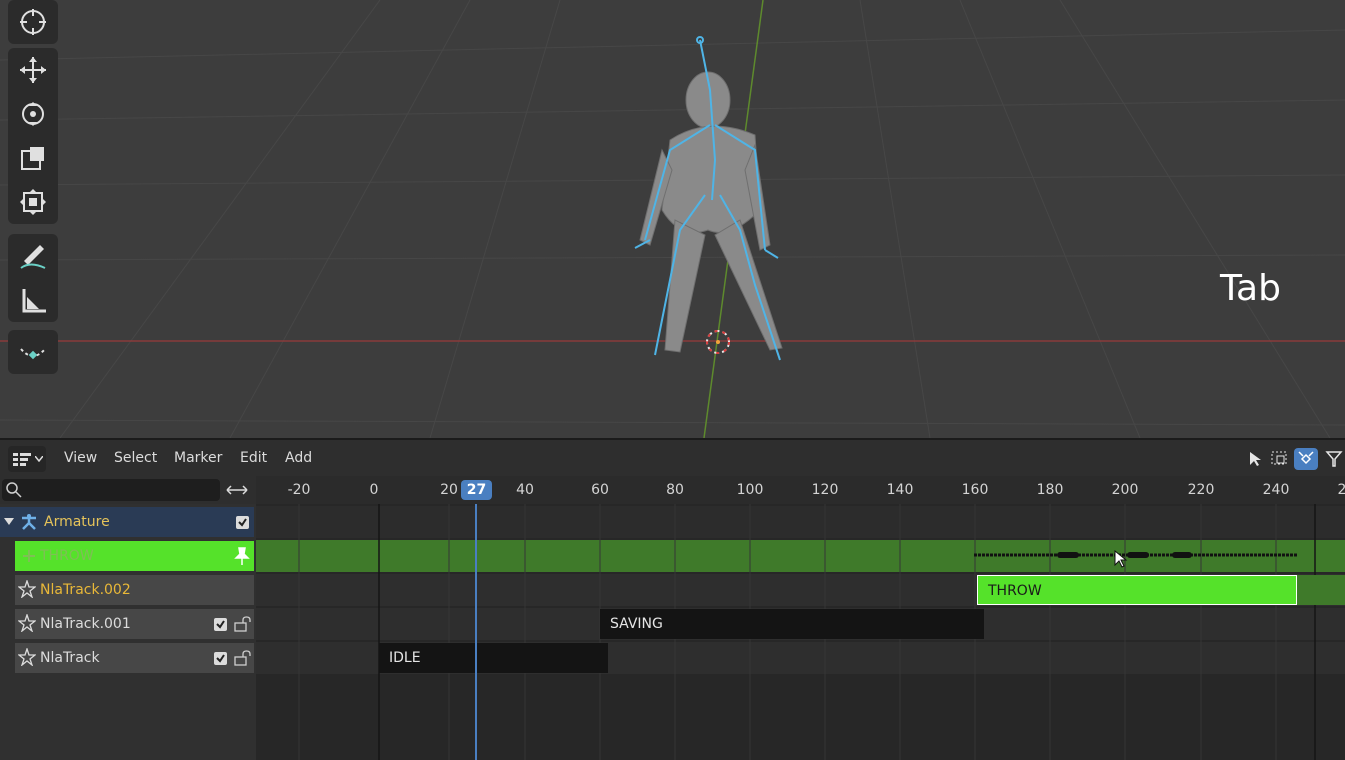 The width and height of the screenshot is (1345, 760). Describe the element at coordinates (792, 624) in the screenshot. I see `strip-saving: SAVING` at that location.